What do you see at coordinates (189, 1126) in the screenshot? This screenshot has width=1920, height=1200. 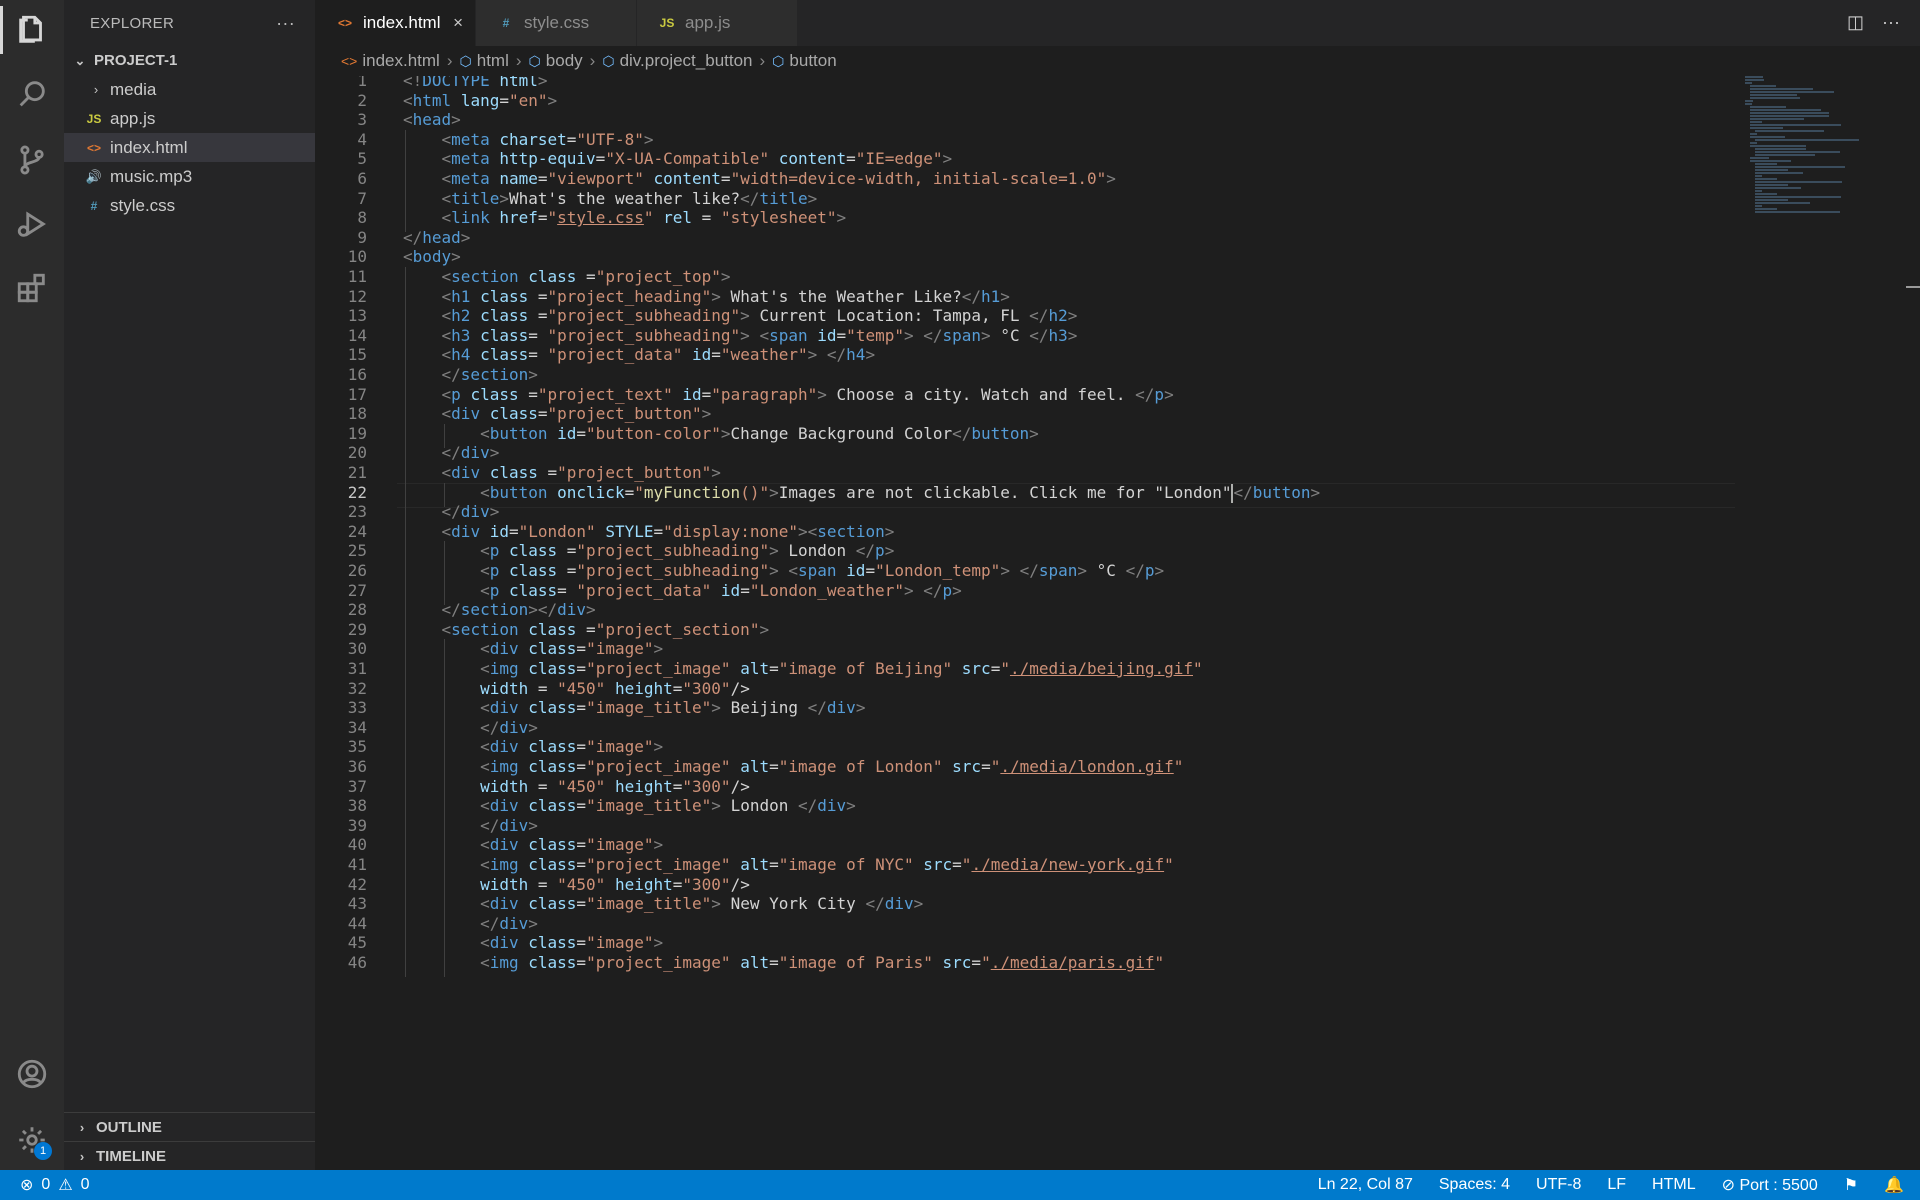 I see `outline-section: › OUTLINE` at bounding box center [189, 1126].